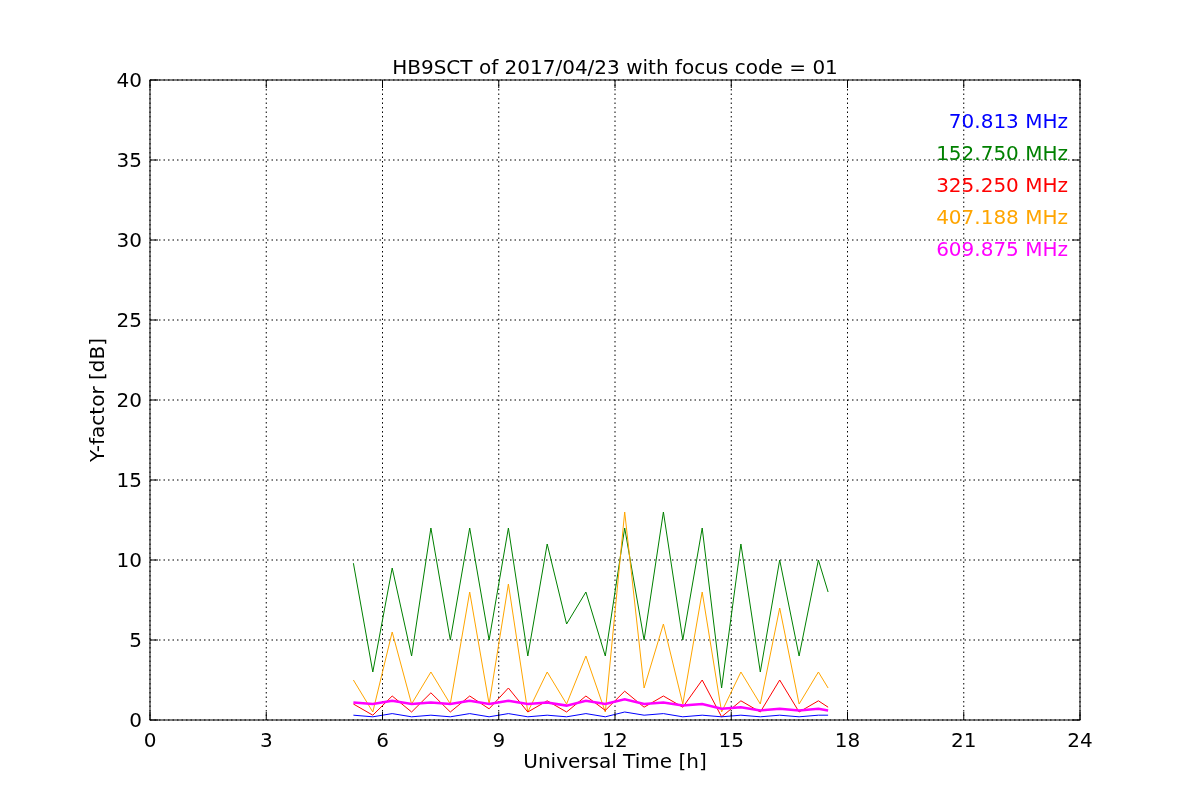 The height and width of the screenshot is (800, 1200). What do you see at coordinates (847, 740) in the screenshot?
I see `x-tick-label: 18` at bounding box center [847, 740].